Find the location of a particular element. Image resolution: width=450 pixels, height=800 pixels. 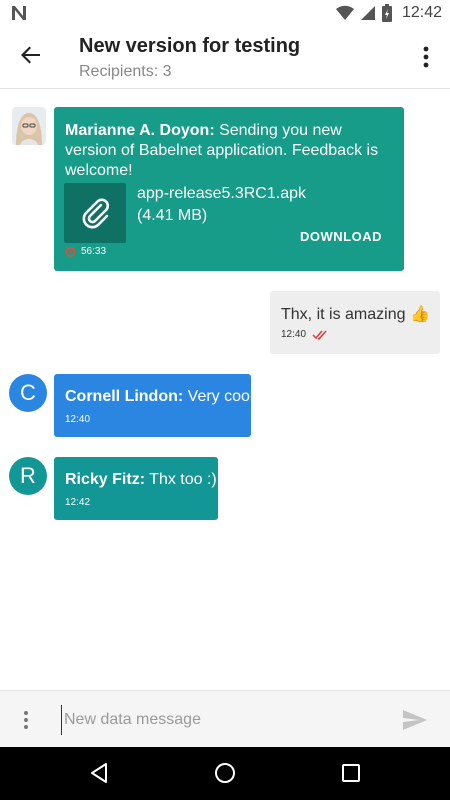

avatar: C is located at coordinates (28, 393).